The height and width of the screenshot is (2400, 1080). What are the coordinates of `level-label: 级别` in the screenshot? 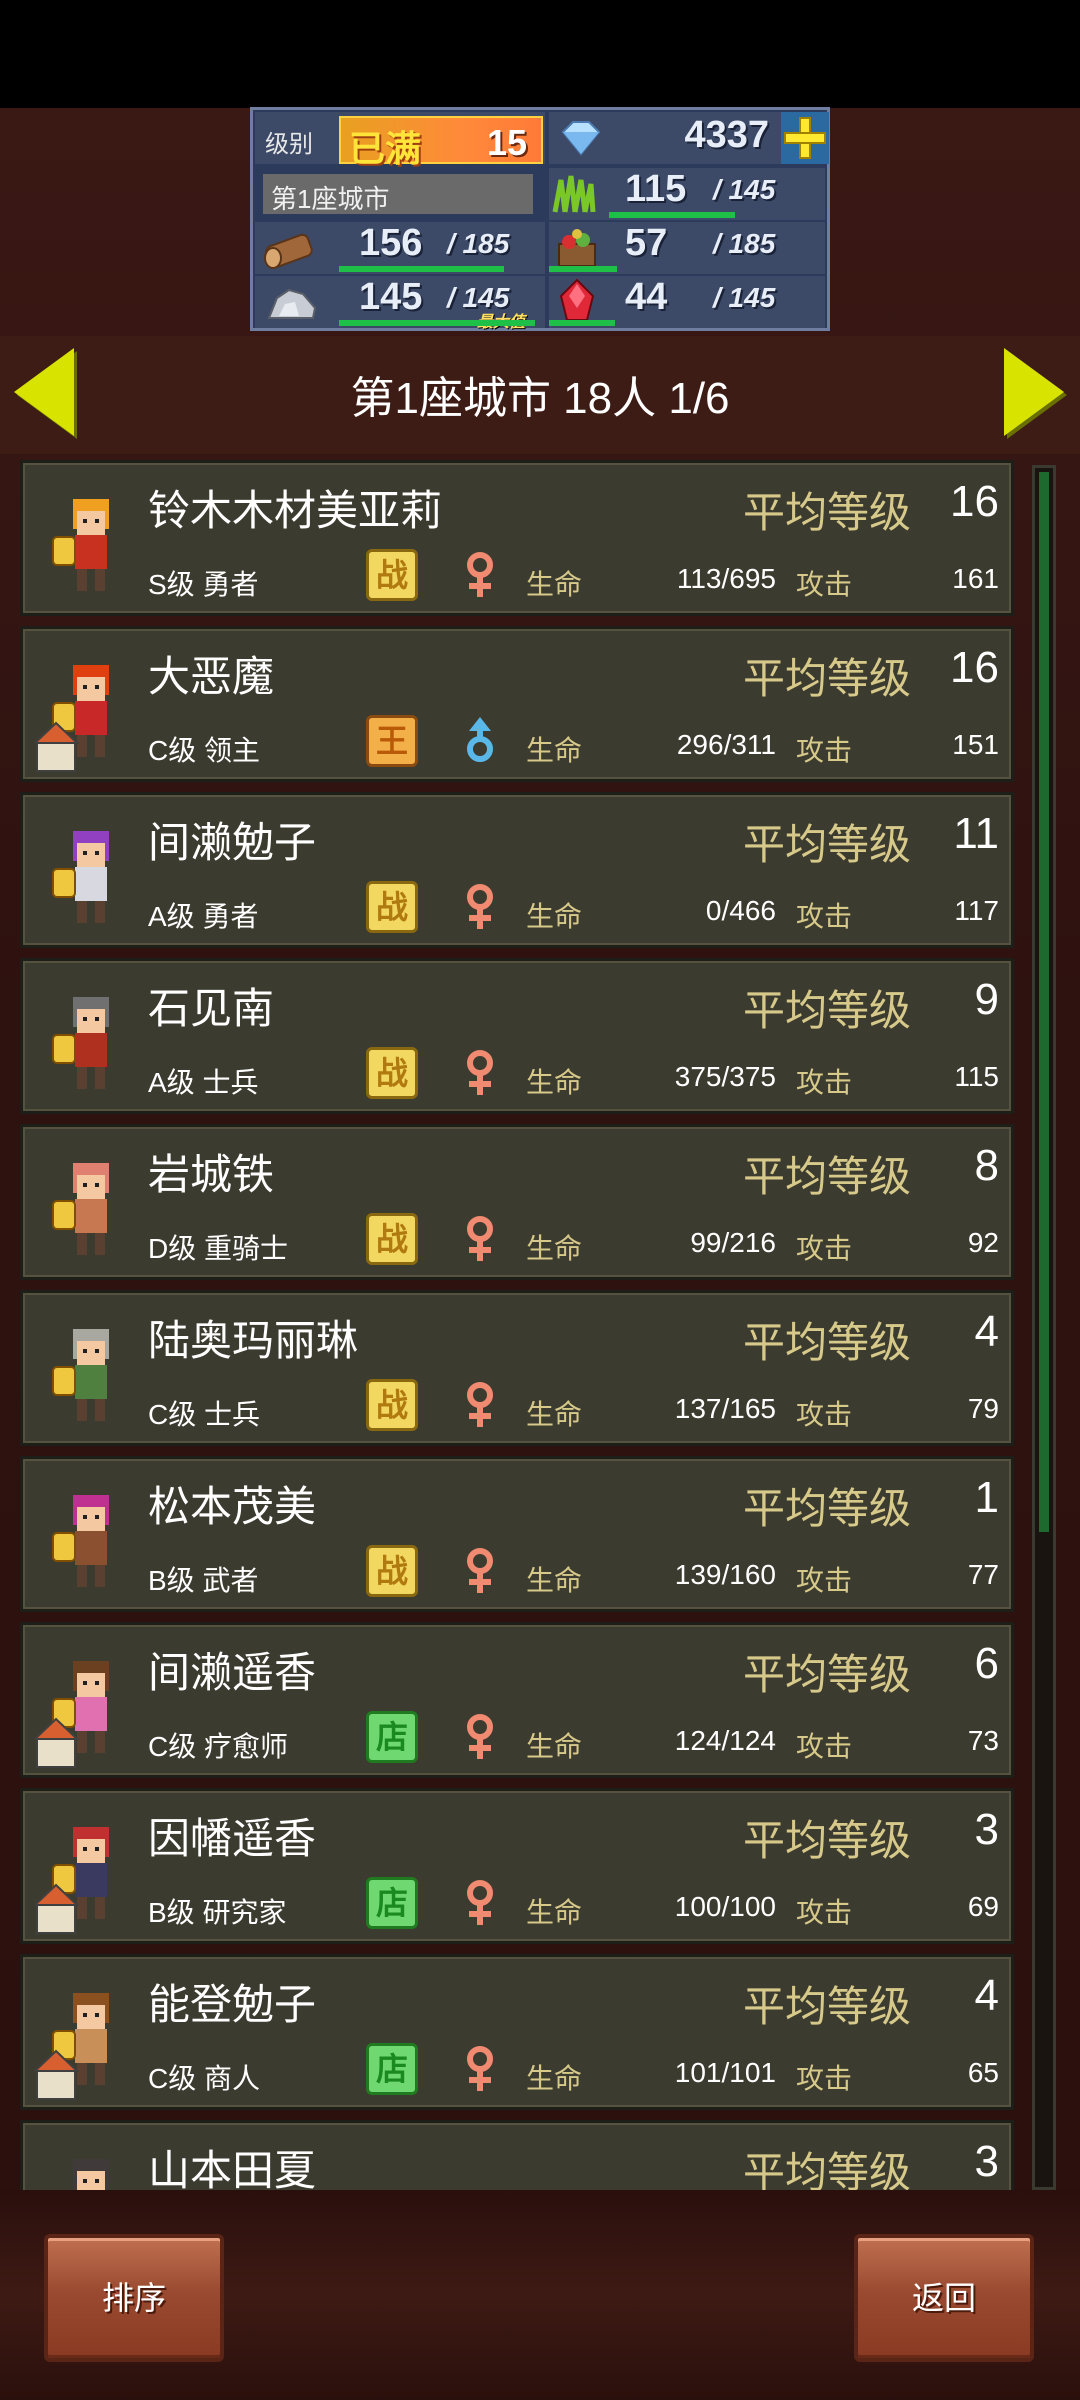 It's located at (289, 144).